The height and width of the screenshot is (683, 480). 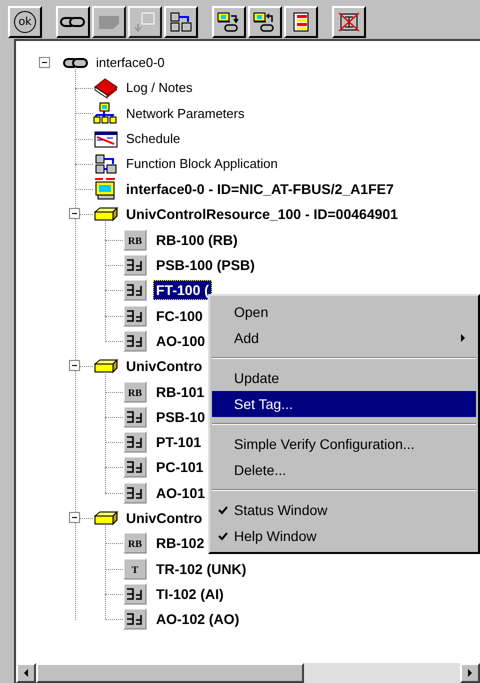 I want to click on tree-item: FT-100 (, so click(x=182, y=290).